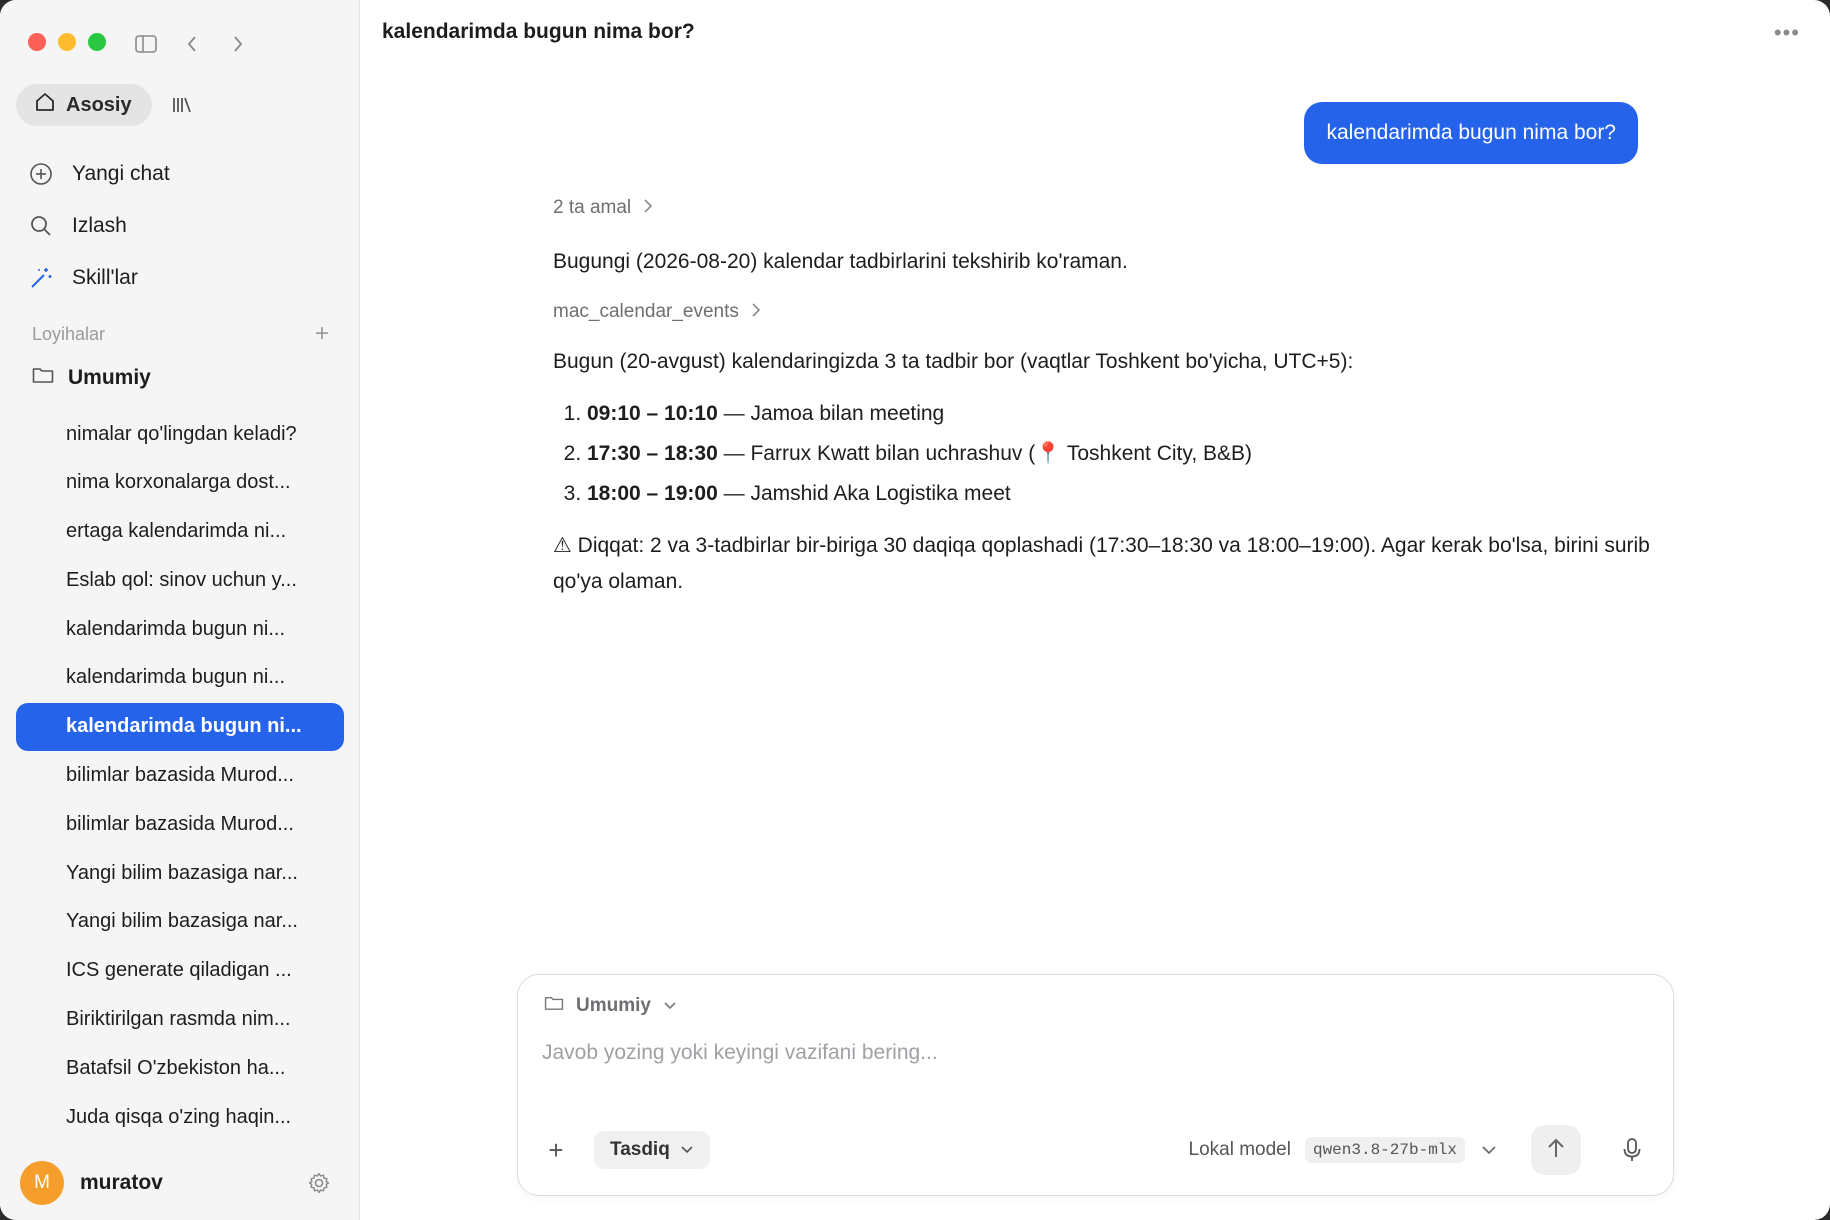 The image size is (1830, 1220). I want to click on sidebar-tabs: Asosiy, so click(107, 105).